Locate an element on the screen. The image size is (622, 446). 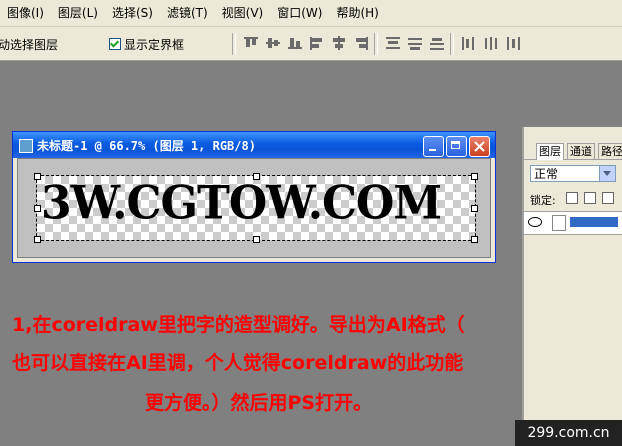
align-top-icon is located at coordinates (251, 43).